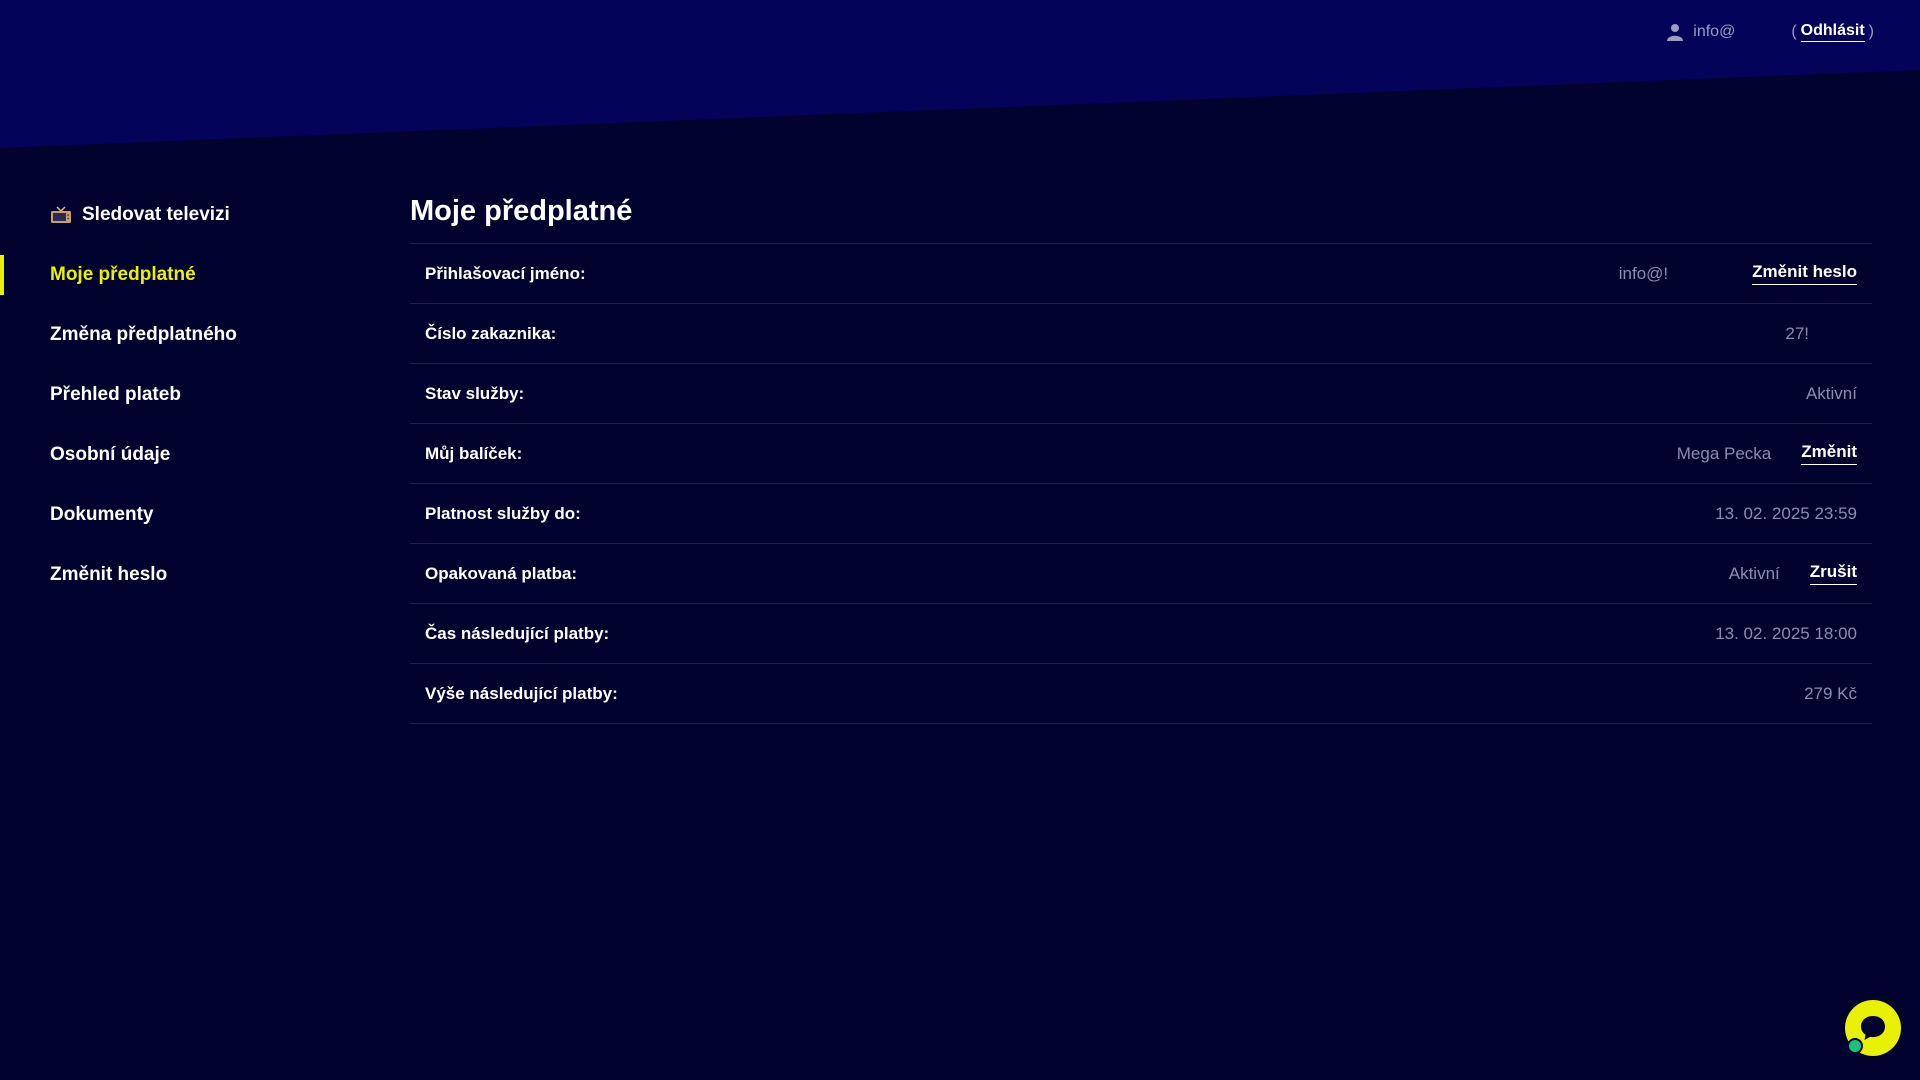 Image resolution: width=1920 pixels, height=1080 pixels. Describe the element at coordinates (1833, 573) in the screenshot. I see `cancel-recurring-button: Zrušit` at that location.